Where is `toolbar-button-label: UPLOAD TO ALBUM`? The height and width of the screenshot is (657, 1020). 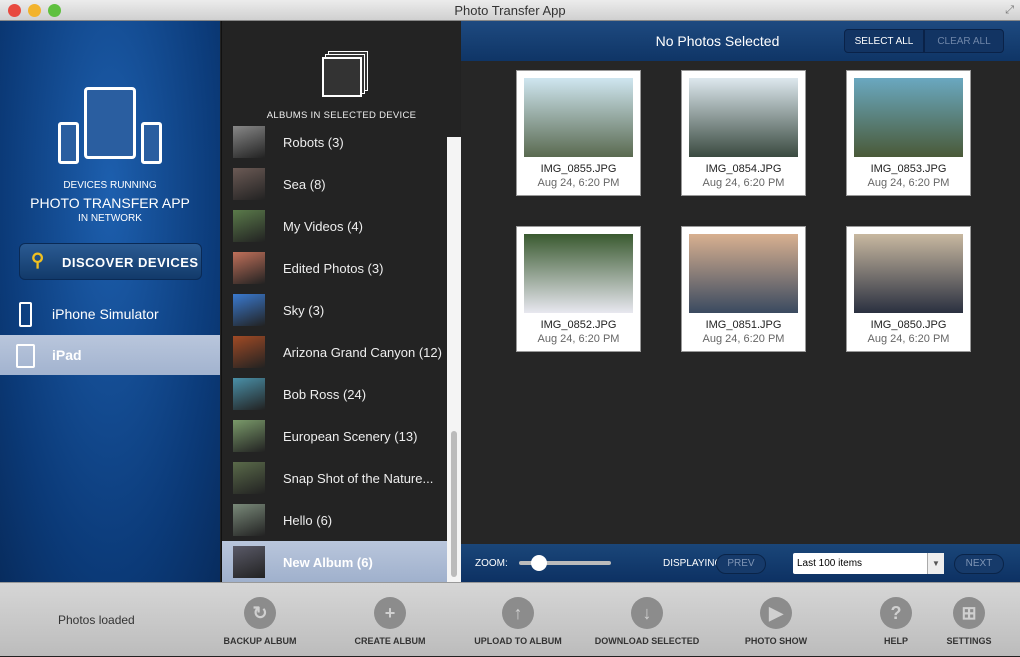 toolbar-button-label: UPLOAD TO ALBUM is located at coordinates (518, 641).